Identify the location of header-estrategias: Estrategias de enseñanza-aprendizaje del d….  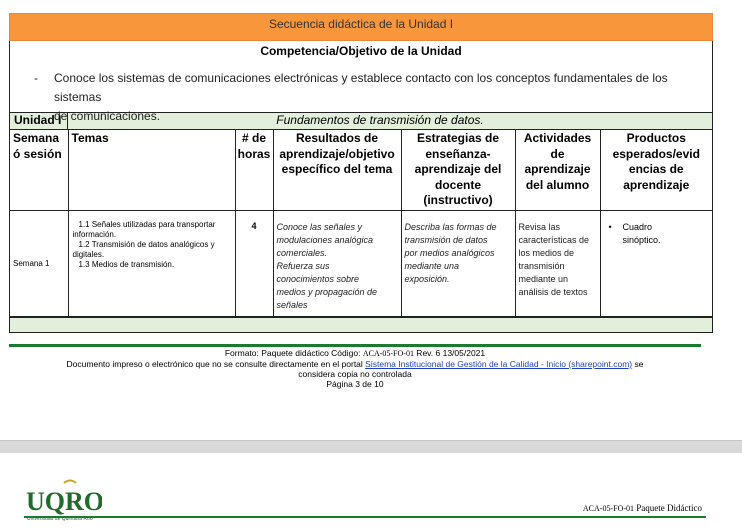
(458, 170).